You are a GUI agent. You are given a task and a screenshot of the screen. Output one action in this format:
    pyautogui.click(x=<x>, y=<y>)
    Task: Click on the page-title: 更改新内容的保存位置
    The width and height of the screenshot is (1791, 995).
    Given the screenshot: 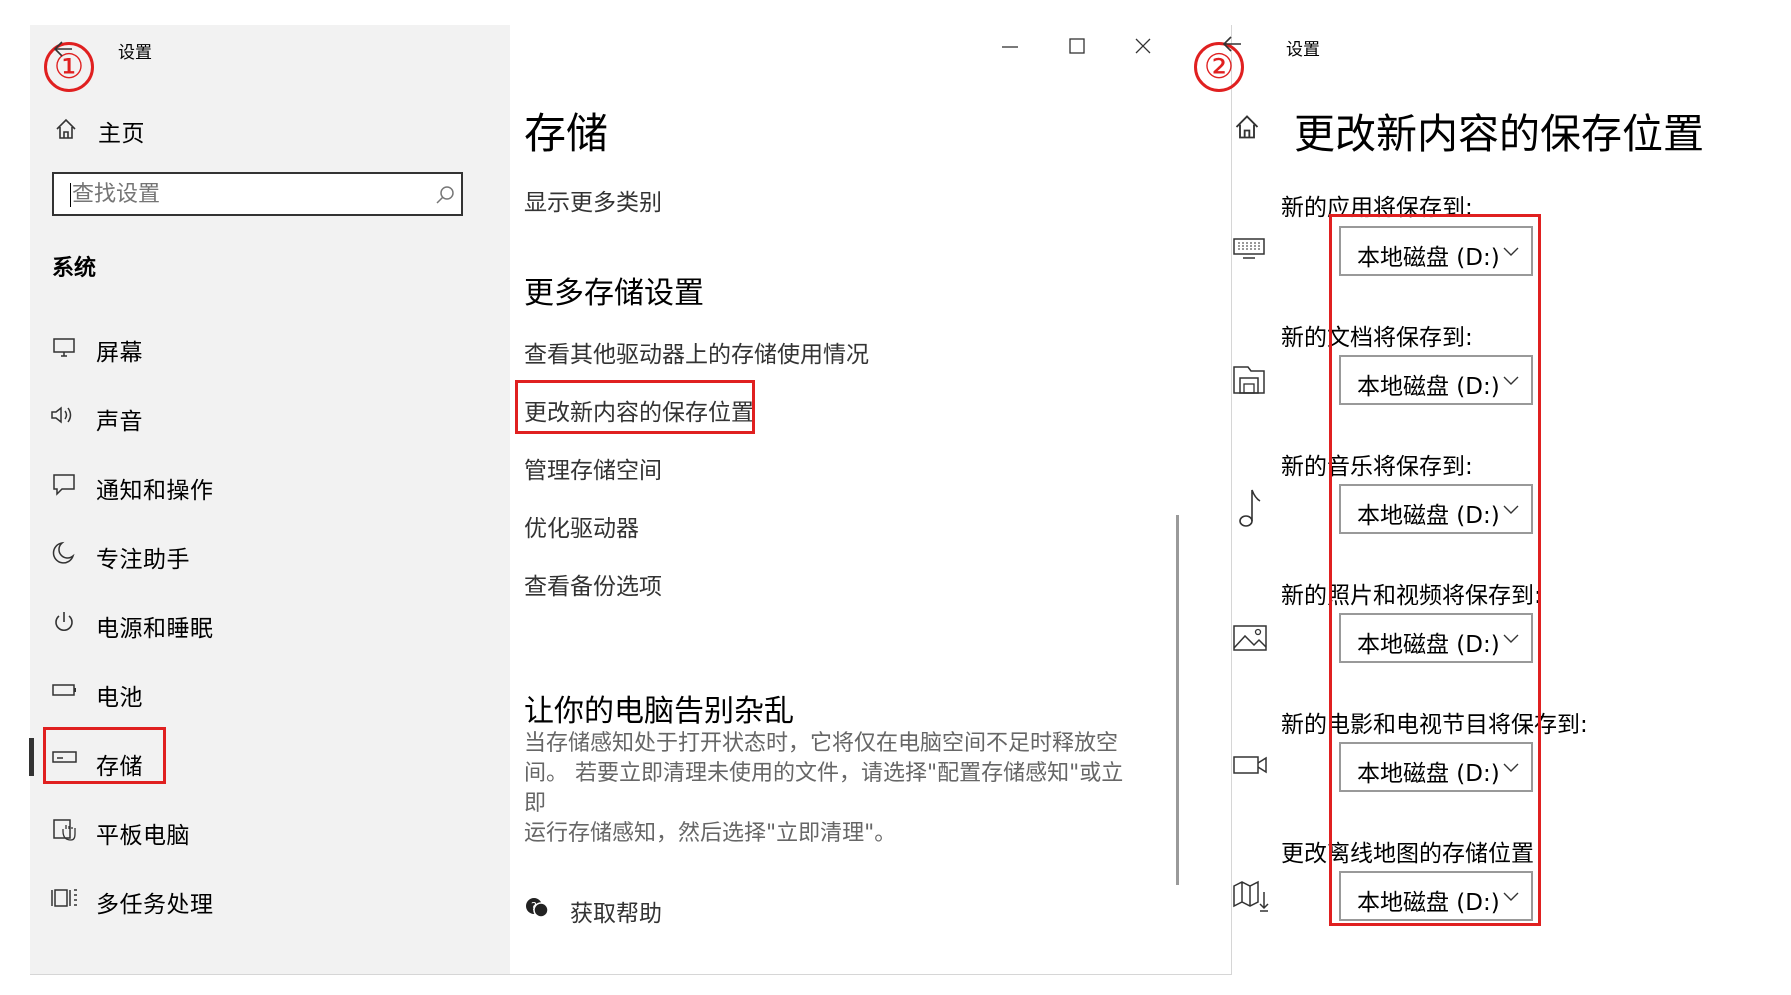 What is the action you would take?
    pyautogui.click(x=1499, y=134)
    